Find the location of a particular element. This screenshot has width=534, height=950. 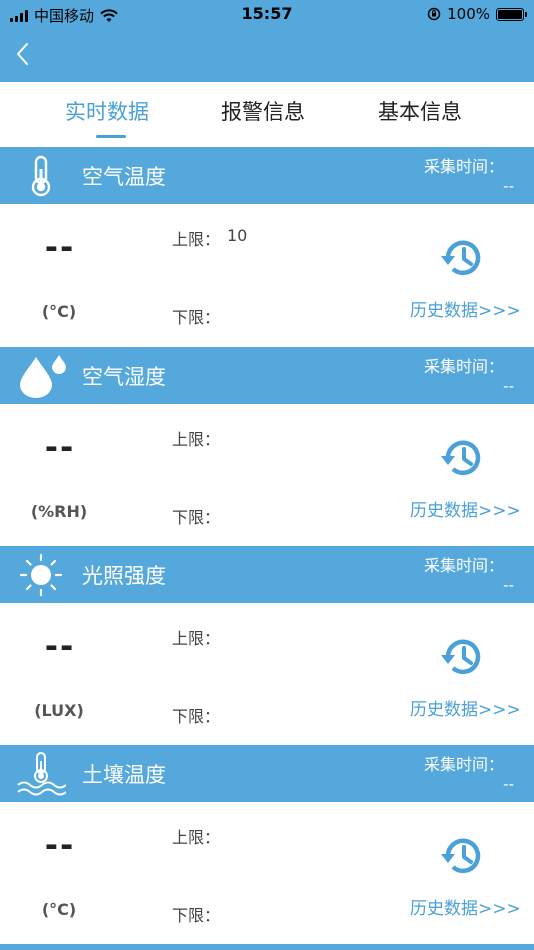

sun-icon is located at coordinates (41, 575).